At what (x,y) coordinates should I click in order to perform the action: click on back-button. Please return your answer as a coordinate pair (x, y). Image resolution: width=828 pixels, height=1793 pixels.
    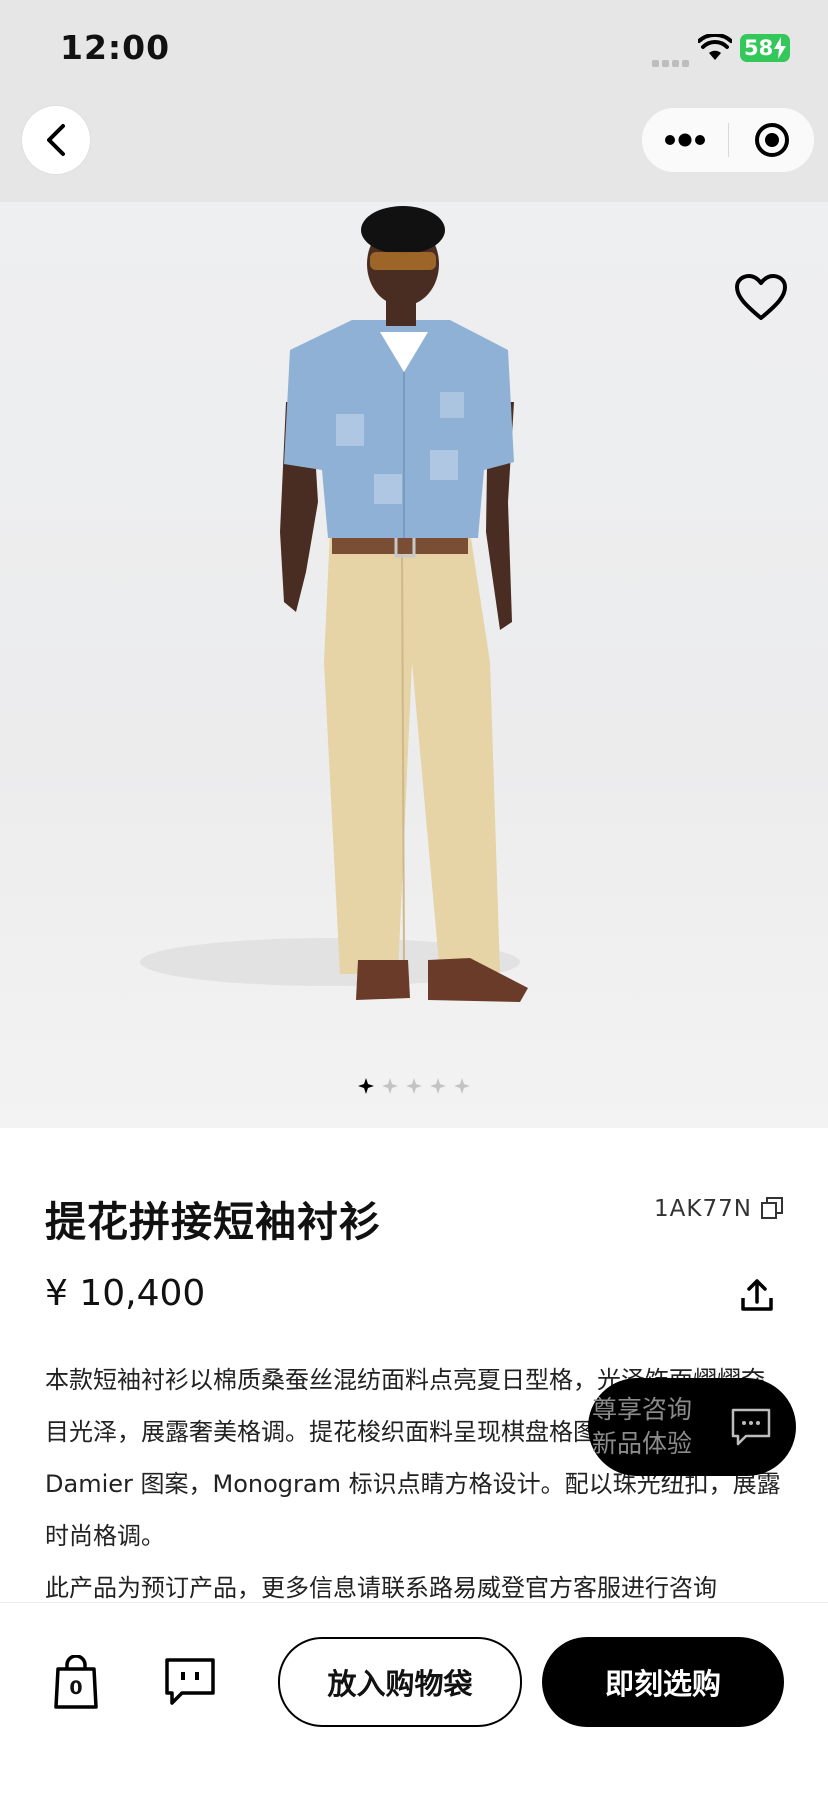
    Looking at the image, I should click on (56, 140).